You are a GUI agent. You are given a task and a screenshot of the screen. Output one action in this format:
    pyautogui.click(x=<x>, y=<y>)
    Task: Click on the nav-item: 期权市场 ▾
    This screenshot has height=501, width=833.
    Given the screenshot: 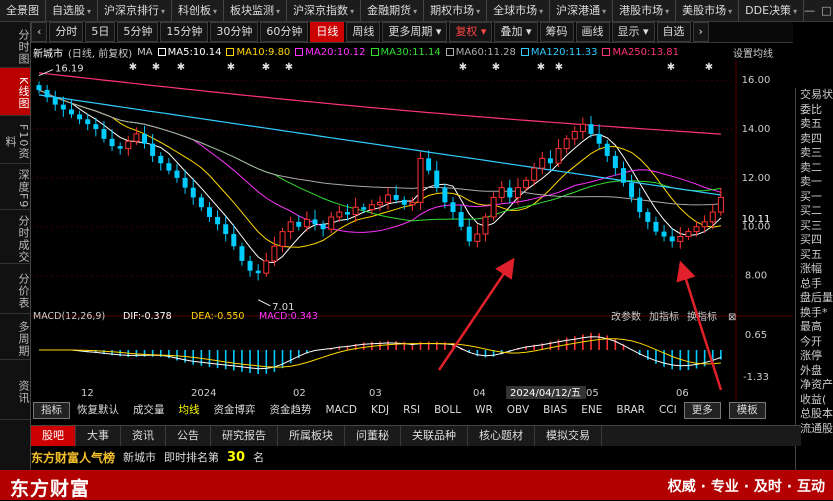 What is the action you would take?
    pyautogui.click(x=456, y=10)
    